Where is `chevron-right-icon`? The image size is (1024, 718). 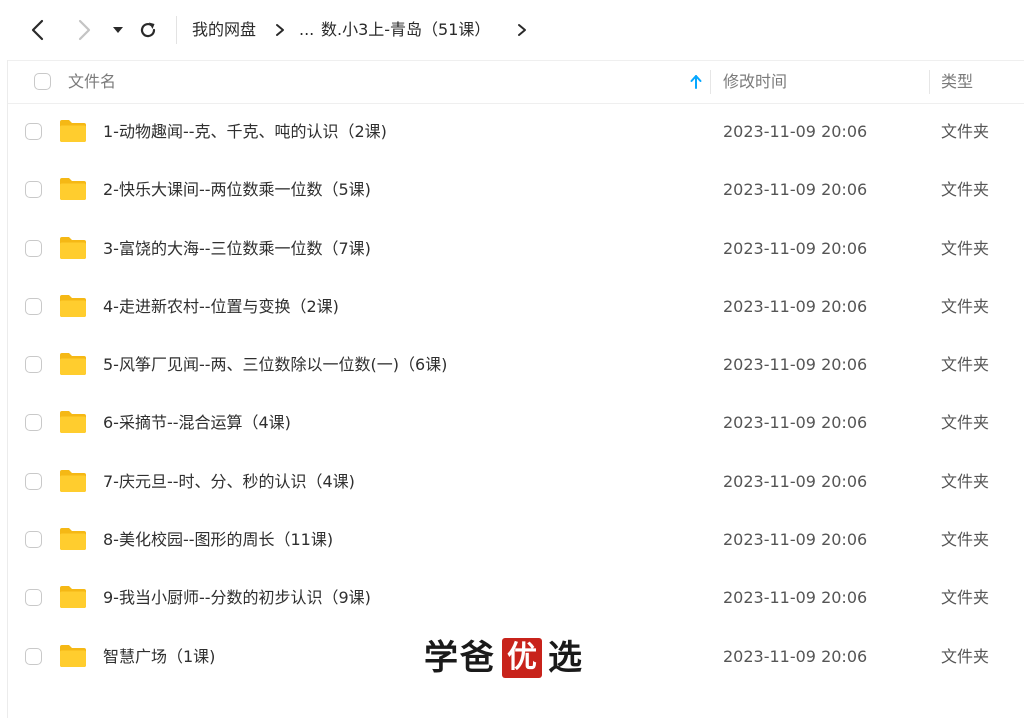 chevron-right-icon is located at coordinates (84, 30).